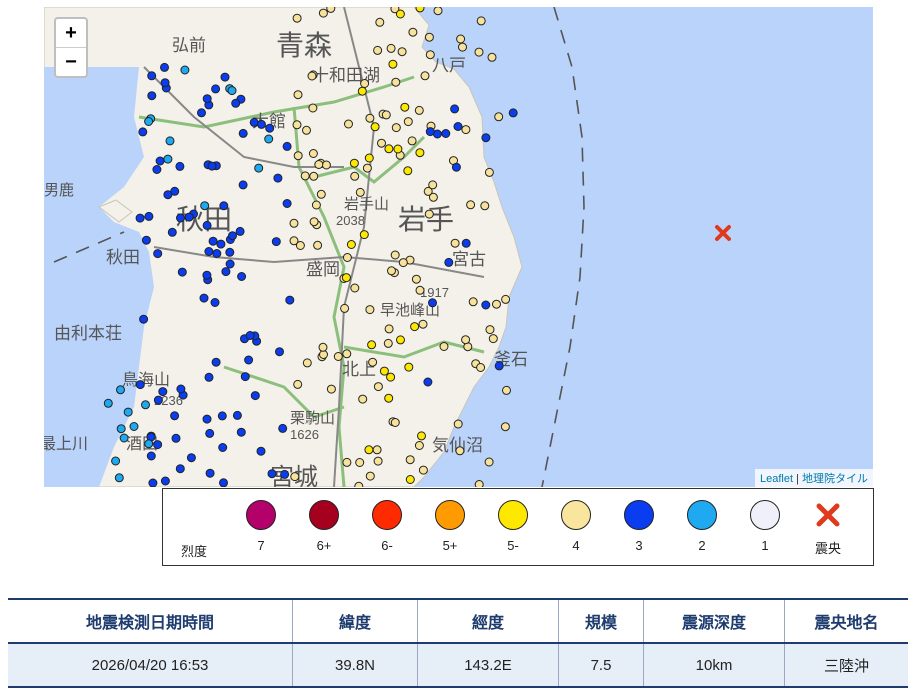 The image size is (920, 698). Describe the element at coordinates (776, 479) in the screenshot. I see `leaflet-link: Leaflet` at that location.